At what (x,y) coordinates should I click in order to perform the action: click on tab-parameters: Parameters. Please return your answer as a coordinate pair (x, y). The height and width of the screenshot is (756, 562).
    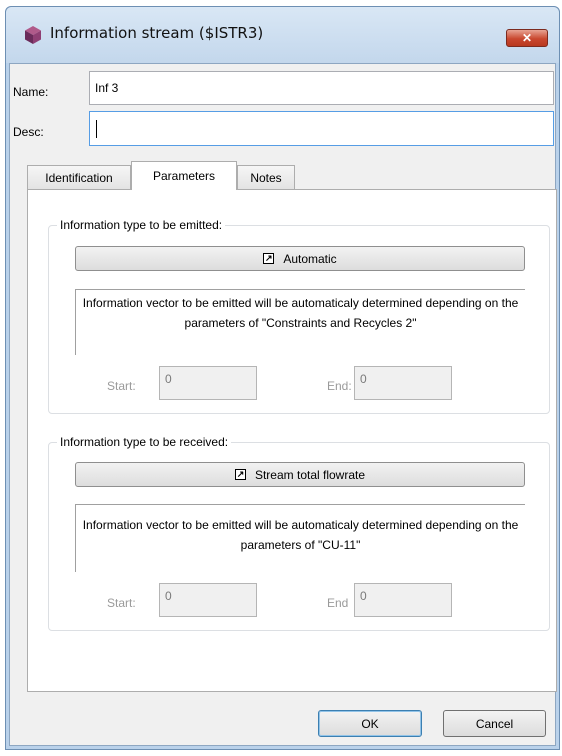
    Looking at the image, I should click on (184, 175).